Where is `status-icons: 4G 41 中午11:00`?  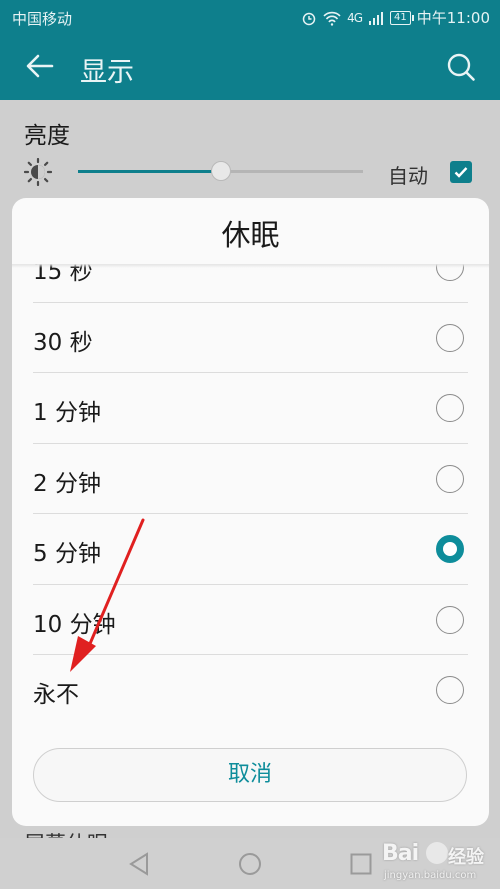 status-icons: 4G 41 中午11:00 is located at coordinates (395, 17).